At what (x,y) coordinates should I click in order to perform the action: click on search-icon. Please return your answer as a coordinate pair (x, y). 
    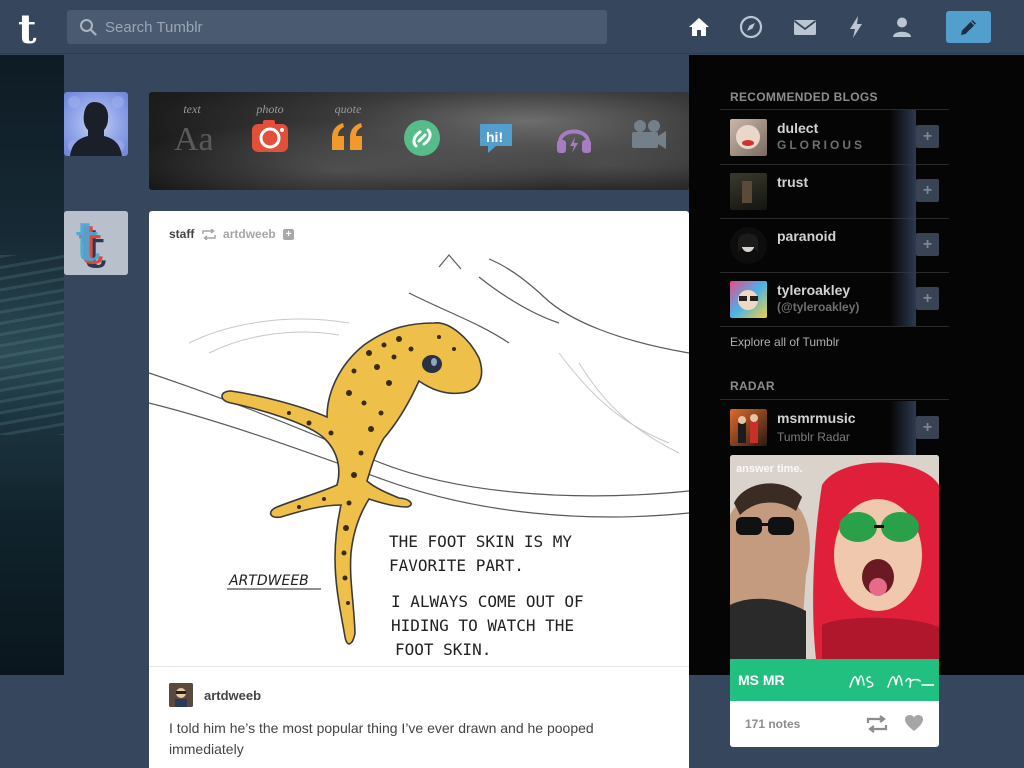
    Looking at the image, I should click on (88, 27).